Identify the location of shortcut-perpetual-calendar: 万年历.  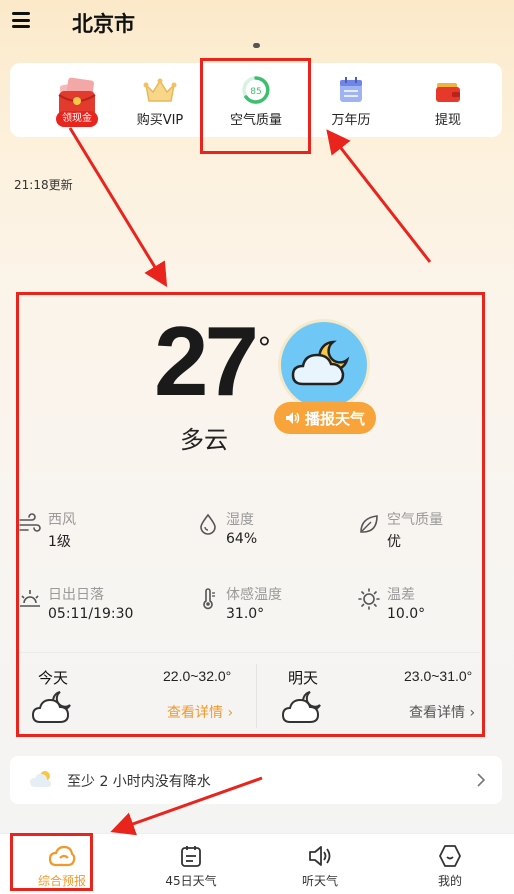
(351, 100).